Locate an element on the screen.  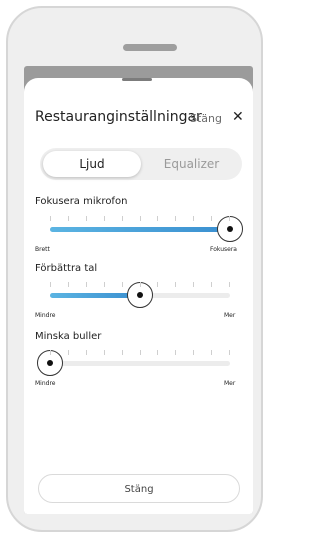
slider-max-label: Fokusera is located at coordinates (223, 249).